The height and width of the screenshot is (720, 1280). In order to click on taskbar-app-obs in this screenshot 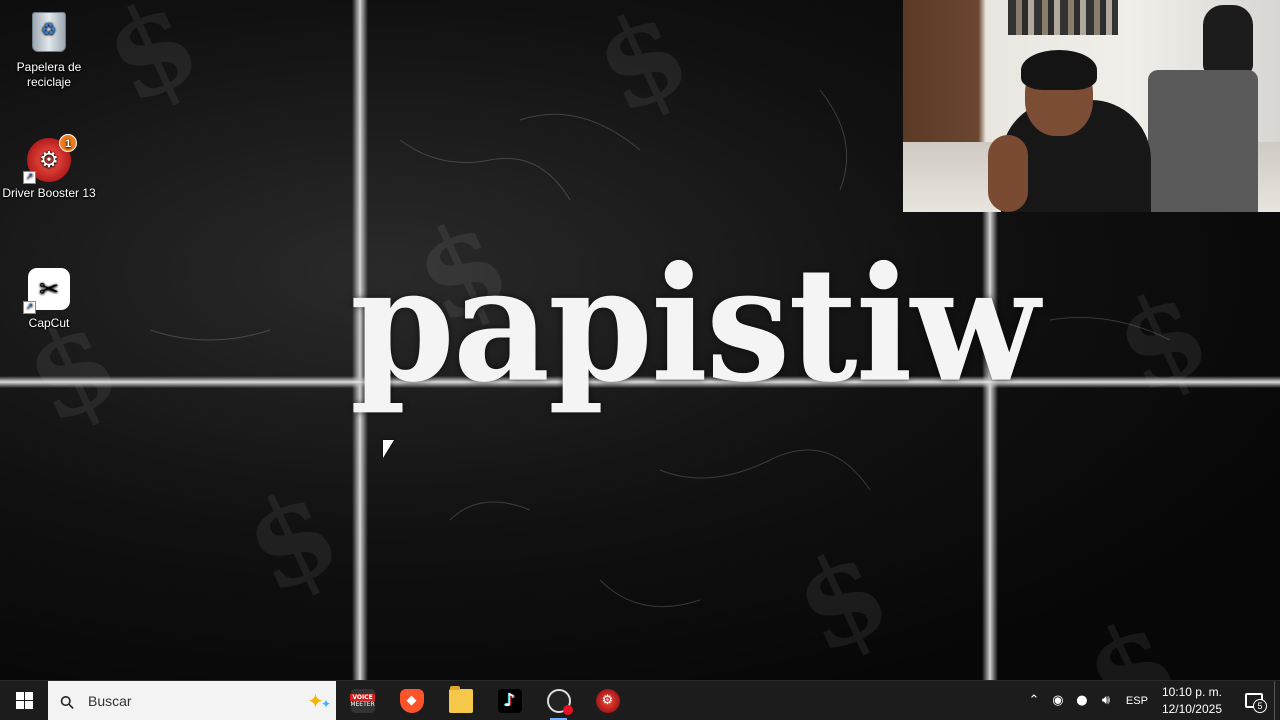, I will do `click(558, 700)`.